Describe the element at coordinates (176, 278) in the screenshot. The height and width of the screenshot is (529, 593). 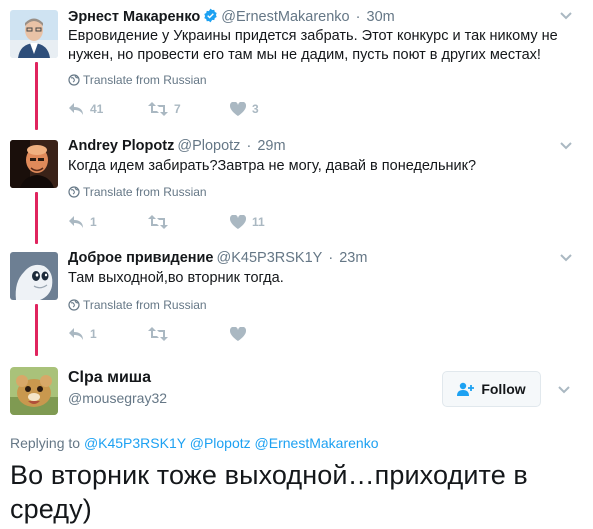
I see `tweet-text: Там выходной,во вторник тогда.` at that location.